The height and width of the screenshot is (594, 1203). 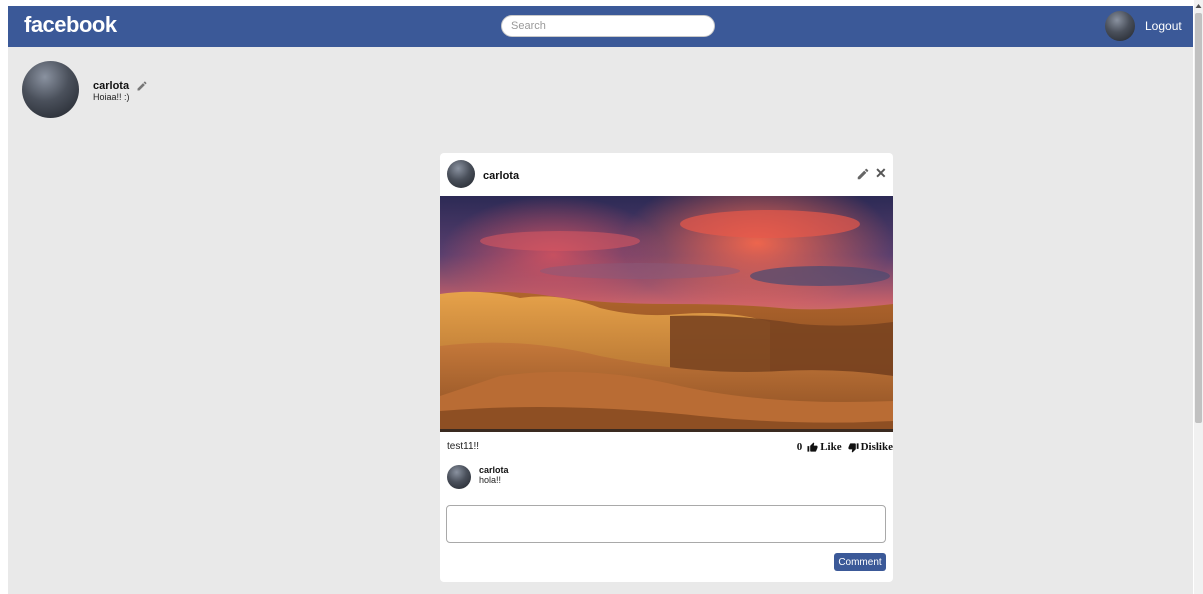 I want to click on comment-avatar, so click(x=459, y=477).